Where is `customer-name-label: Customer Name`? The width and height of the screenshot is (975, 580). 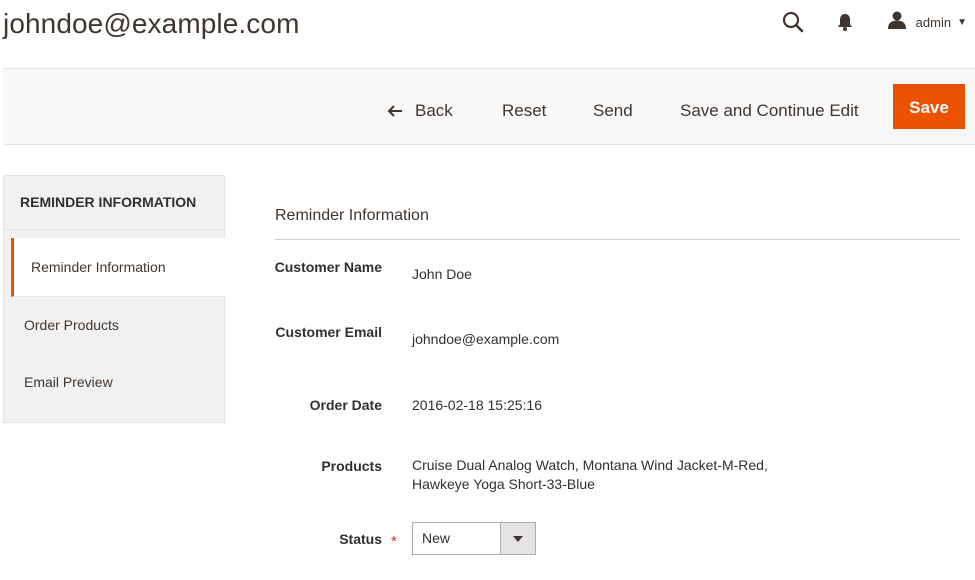 customer-name-label: Customer Name is located at coordinates (328, 267).